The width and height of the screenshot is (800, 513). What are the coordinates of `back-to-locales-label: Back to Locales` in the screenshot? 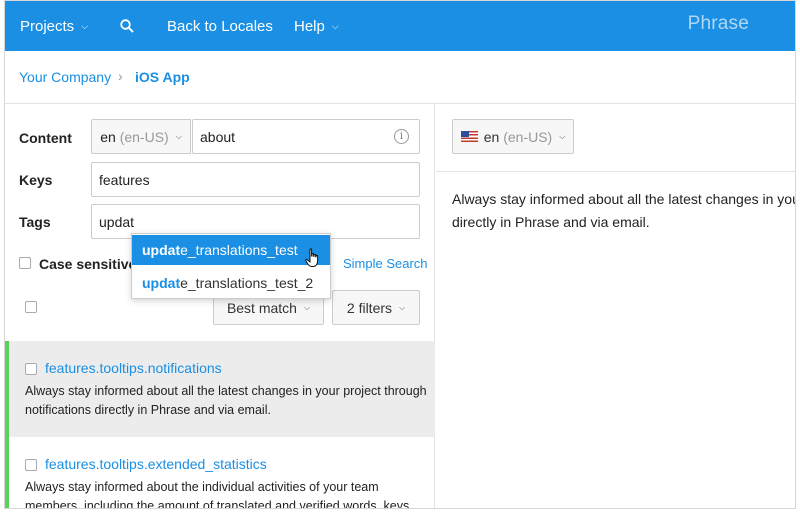 It's located at (220, 26).